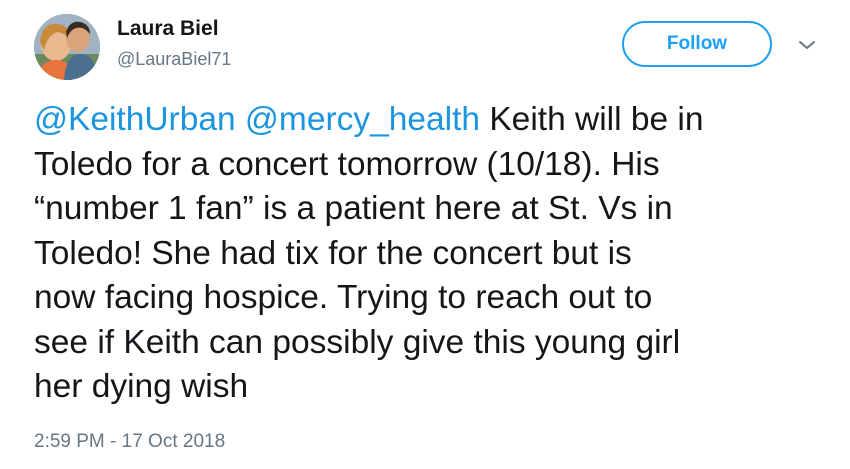 Image resolution: width=850 pixels, height=469 pixels. Describe the element at coordinates (135, 119) in the screenshot. I see `mention-link: @KeithUrban` at that location.